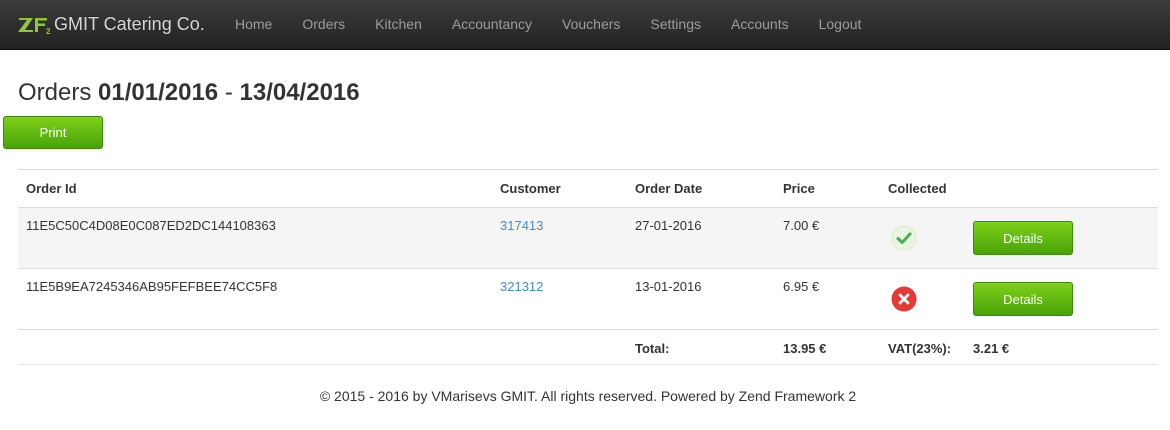 The width and height of the screenshot is (1170, 430). What do you see at coordinates (48, 31) in the screenshot?
I see `svg-text: 2` at bounding box center [48, 31].